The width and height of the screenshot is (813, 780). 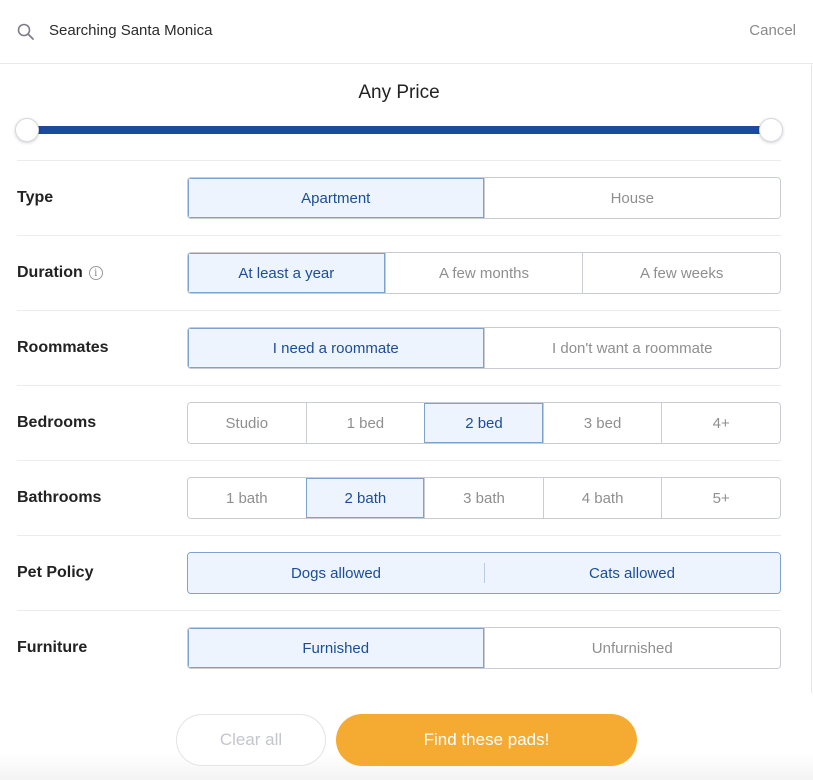 I want to click on filter-label-text: Furniture, so click(x=52, y=647).